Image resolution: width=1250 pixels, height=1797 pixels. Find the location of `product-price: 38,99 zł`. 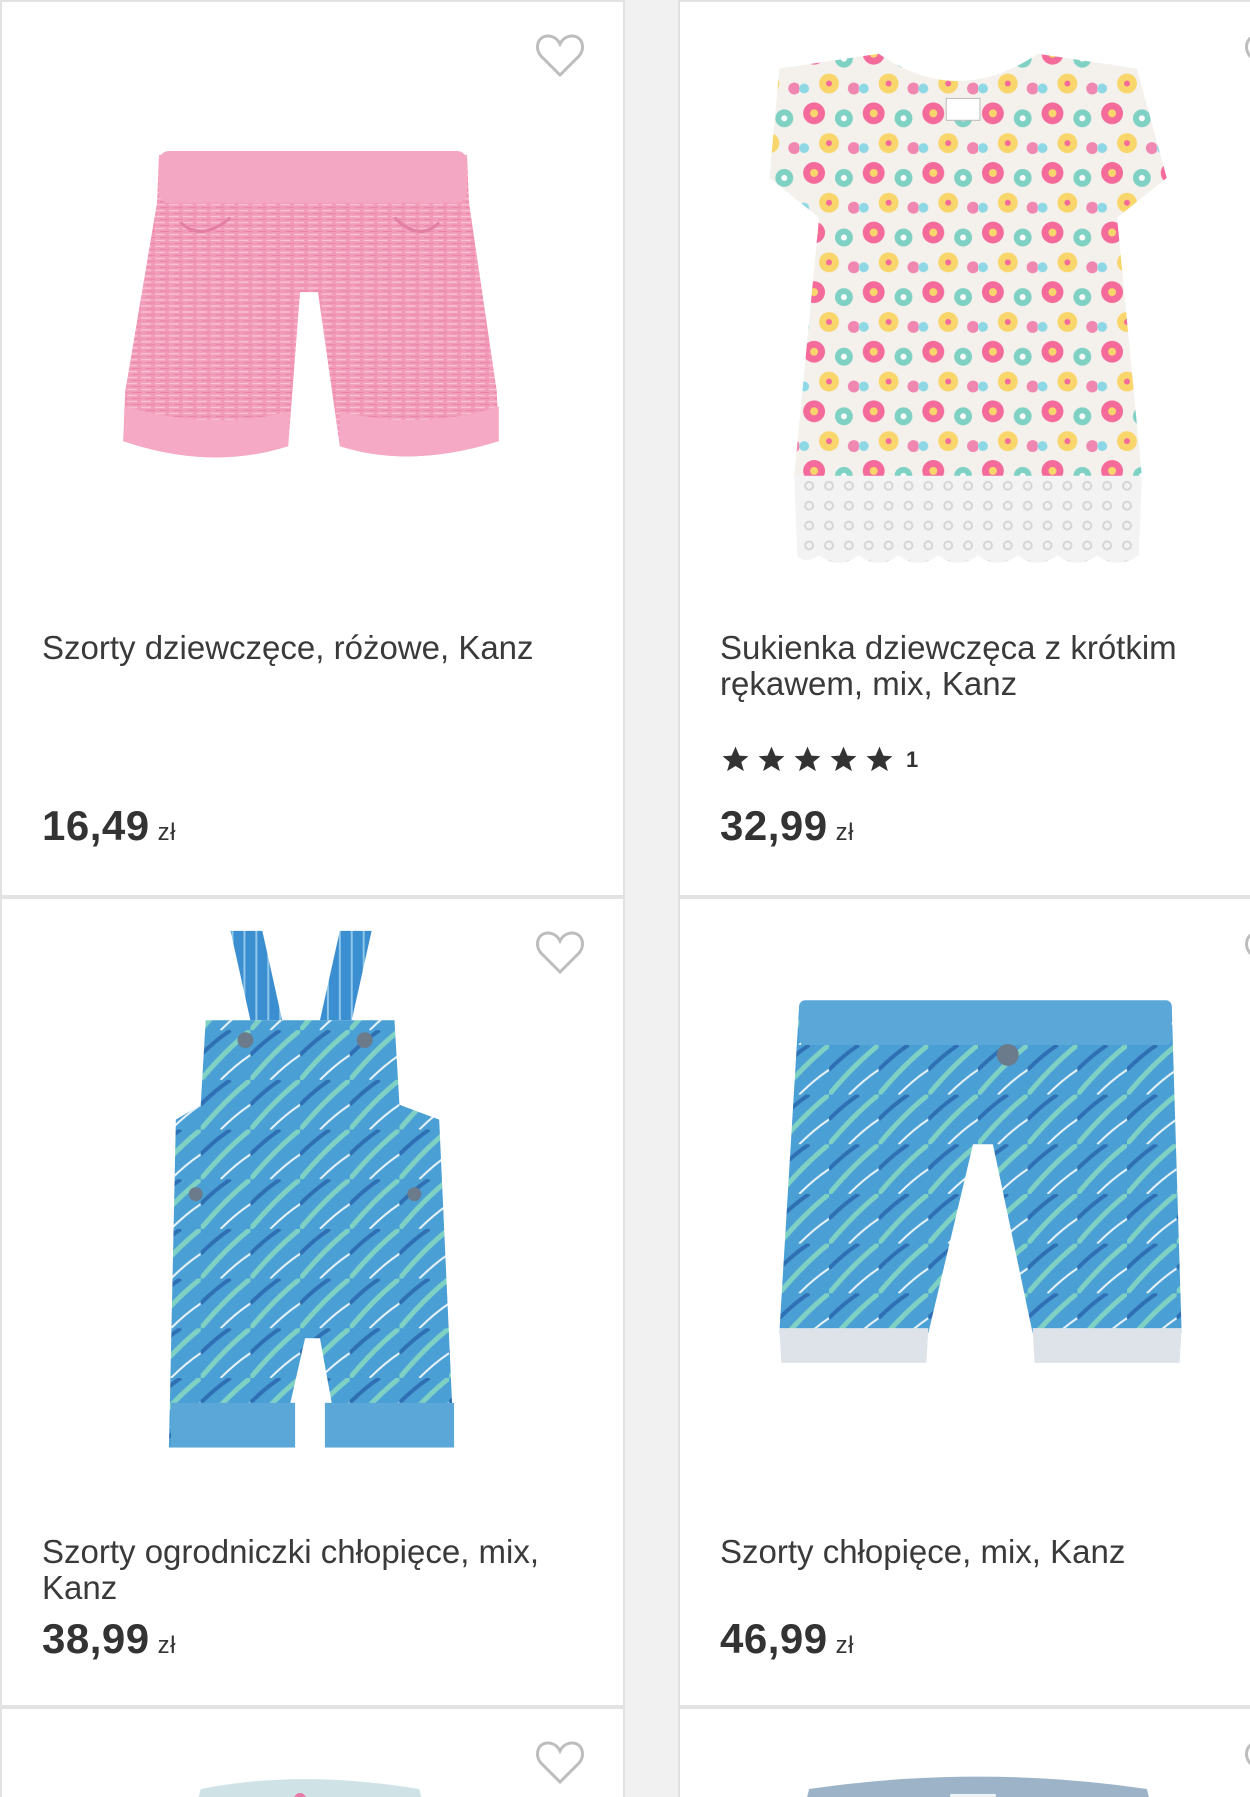

product-price: 38,99 zł is located at coordinates (109, 1638).